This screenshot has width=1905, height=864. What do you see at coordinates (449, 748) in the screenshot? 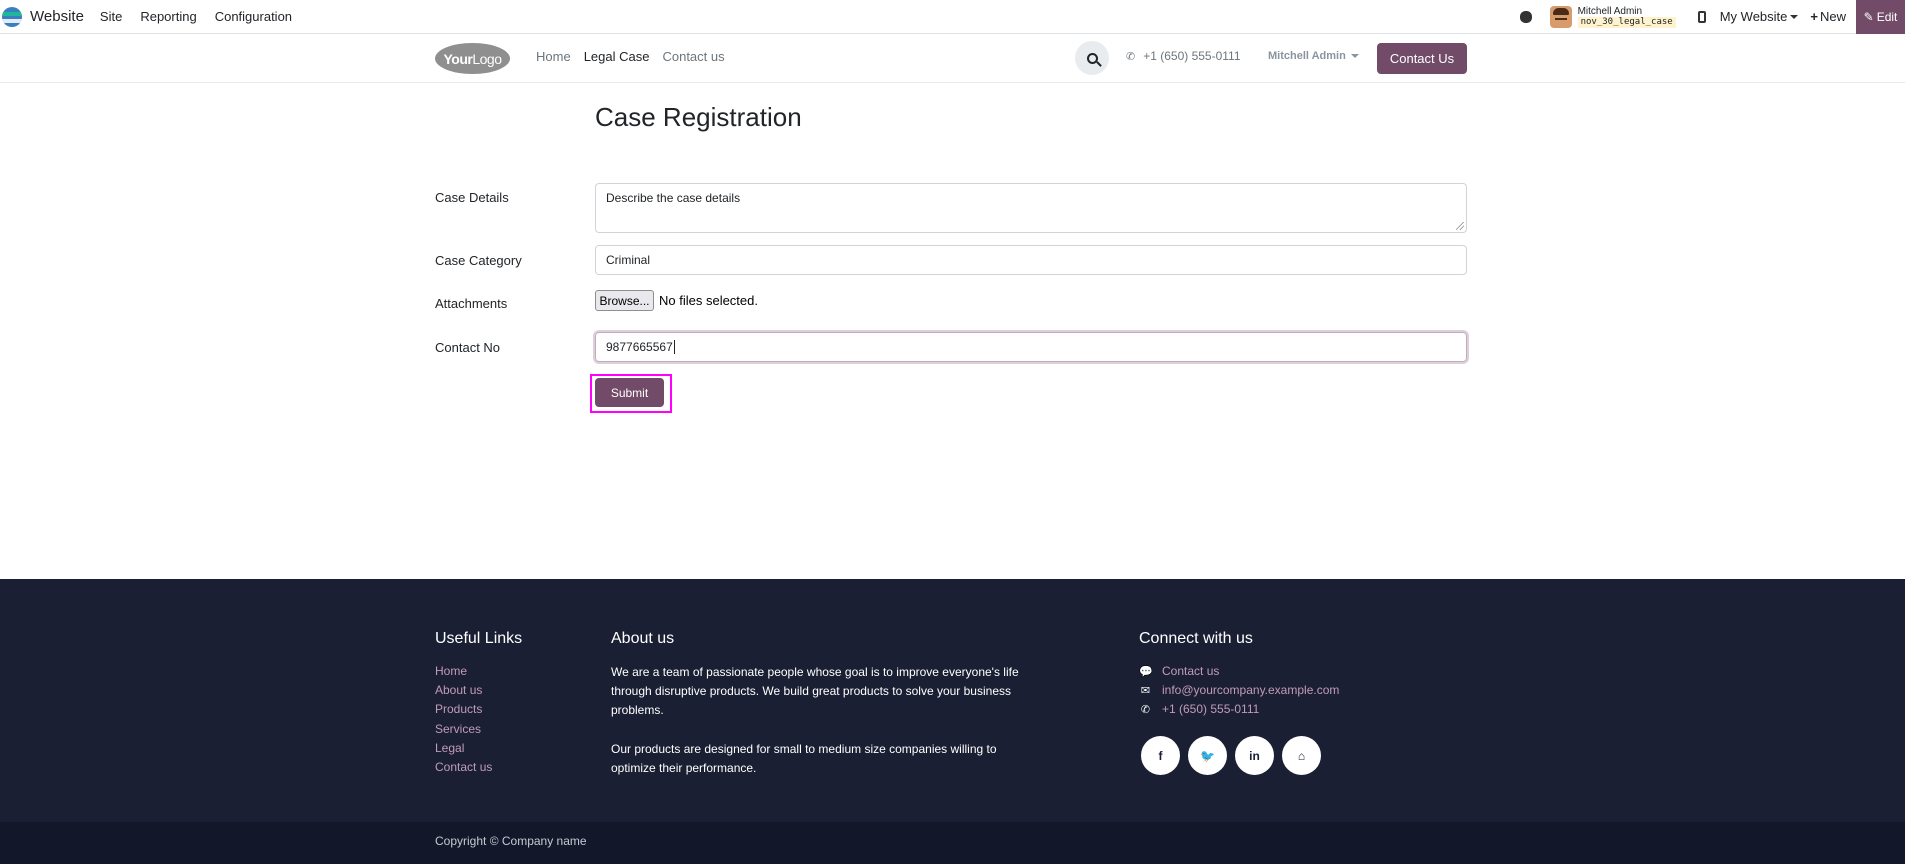
I see `footer-link-legal: Legal` at bounding box center [449, 748].